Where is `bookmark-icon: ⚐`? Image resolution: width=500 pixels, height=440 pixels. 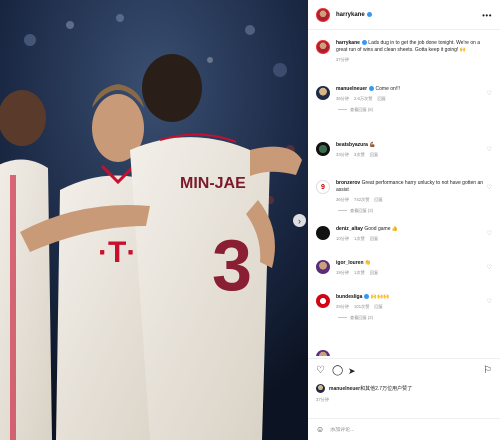
bookmark-icon: ⚐ is located at coordinates (487, 371).